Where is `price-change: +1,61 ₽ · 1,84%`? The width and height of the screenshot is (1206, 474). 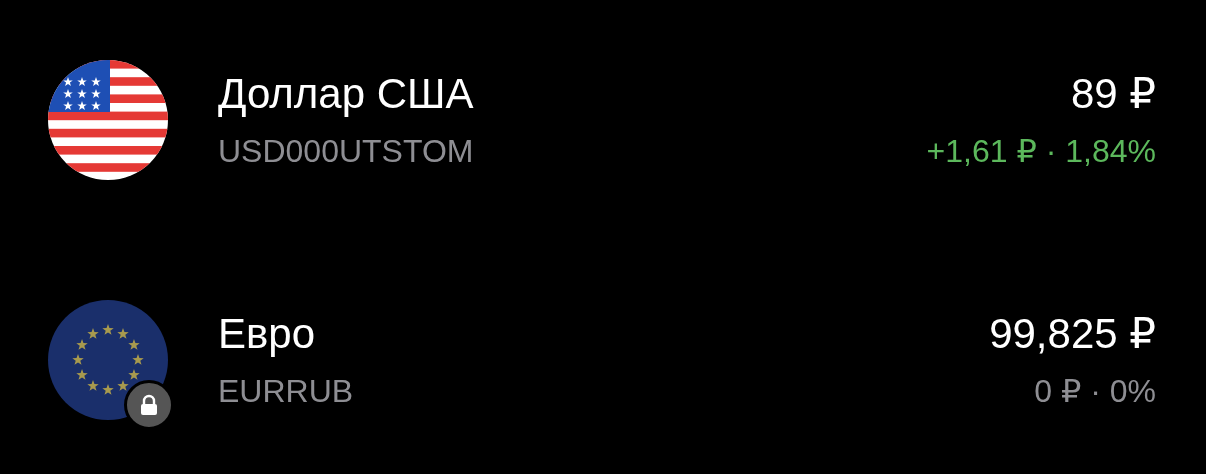 price-change: +1,61 ₽ · 1,84% is located at coordinates (1041, 151).